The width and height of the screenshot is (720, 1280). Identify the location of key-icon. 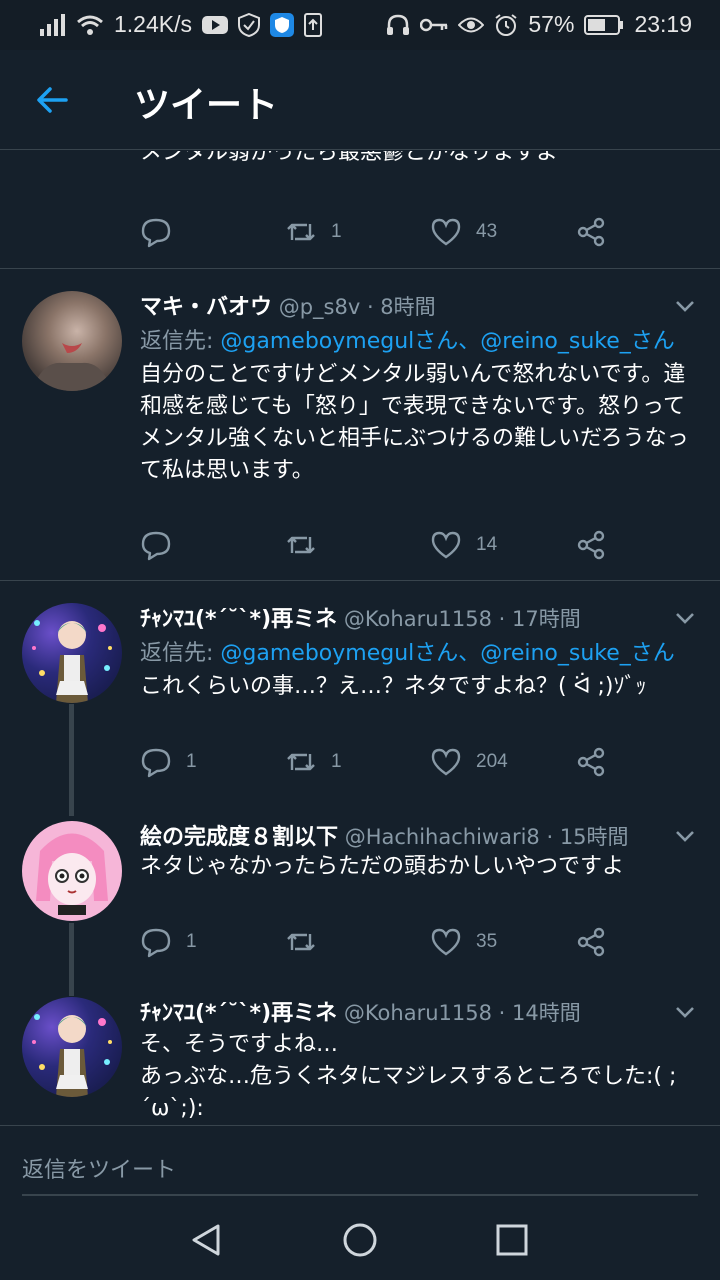
(434, 25).